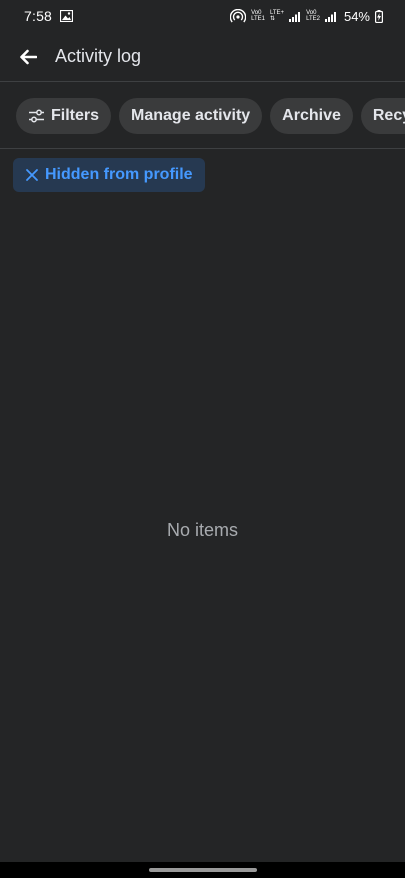 The width and height of the screenshot is (405, 878). Describe the element at coordinates (295, 16) in the screenshot. I see `signal-sim1-icon` at that location.